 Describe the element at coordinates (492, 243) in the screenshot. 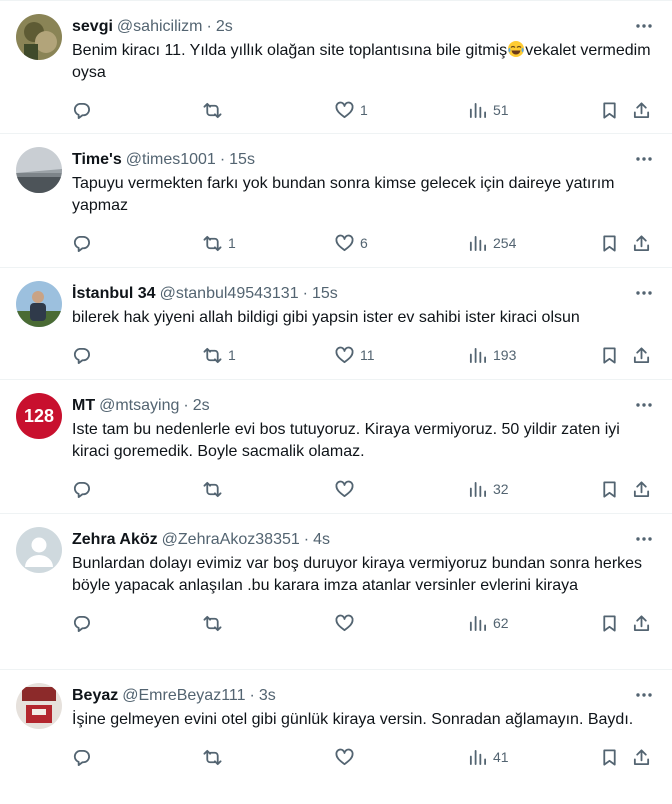

I see `views-button: 254` at that location.